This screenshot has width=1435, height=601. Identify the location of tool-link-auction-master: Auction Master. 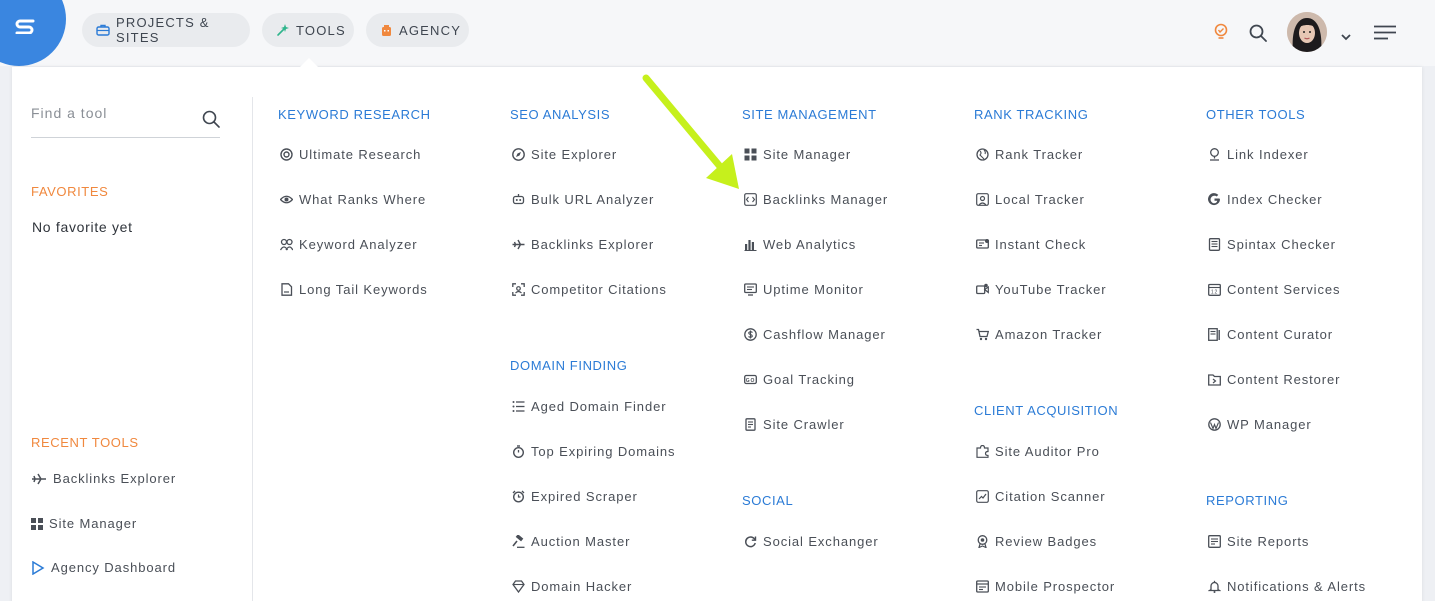
(570, 541).